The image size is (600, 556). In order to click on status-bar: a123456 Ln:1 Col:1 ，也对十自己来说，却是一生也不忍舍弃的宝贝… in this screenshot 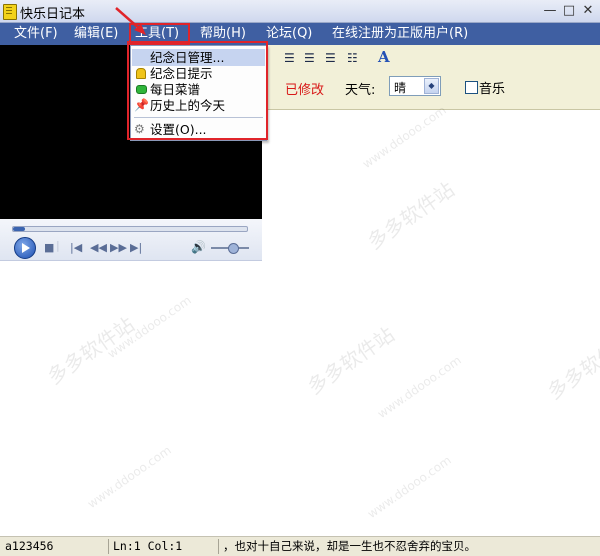, I will do `click(300, 546)`.